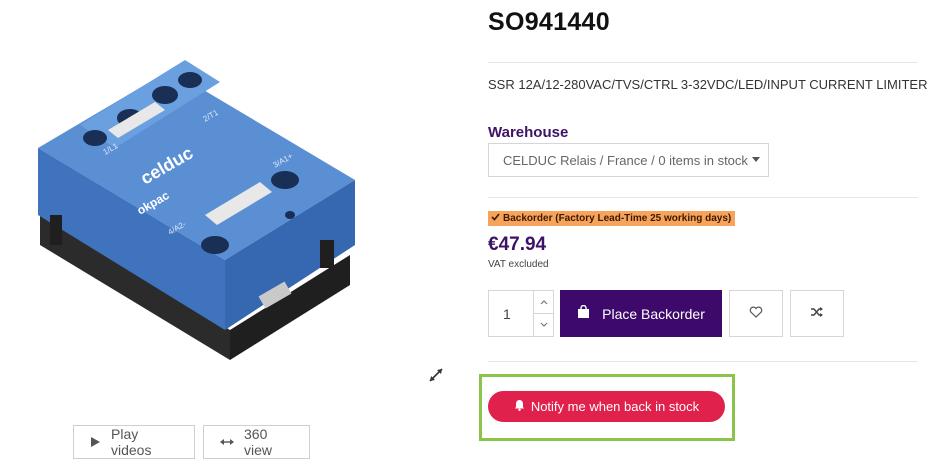 The width and height of the screenshot is (934, 463). What do you see at coordinates (756, 159) in the screenshot?
I see `caret-down-icon` at bounding box center [756, 159].